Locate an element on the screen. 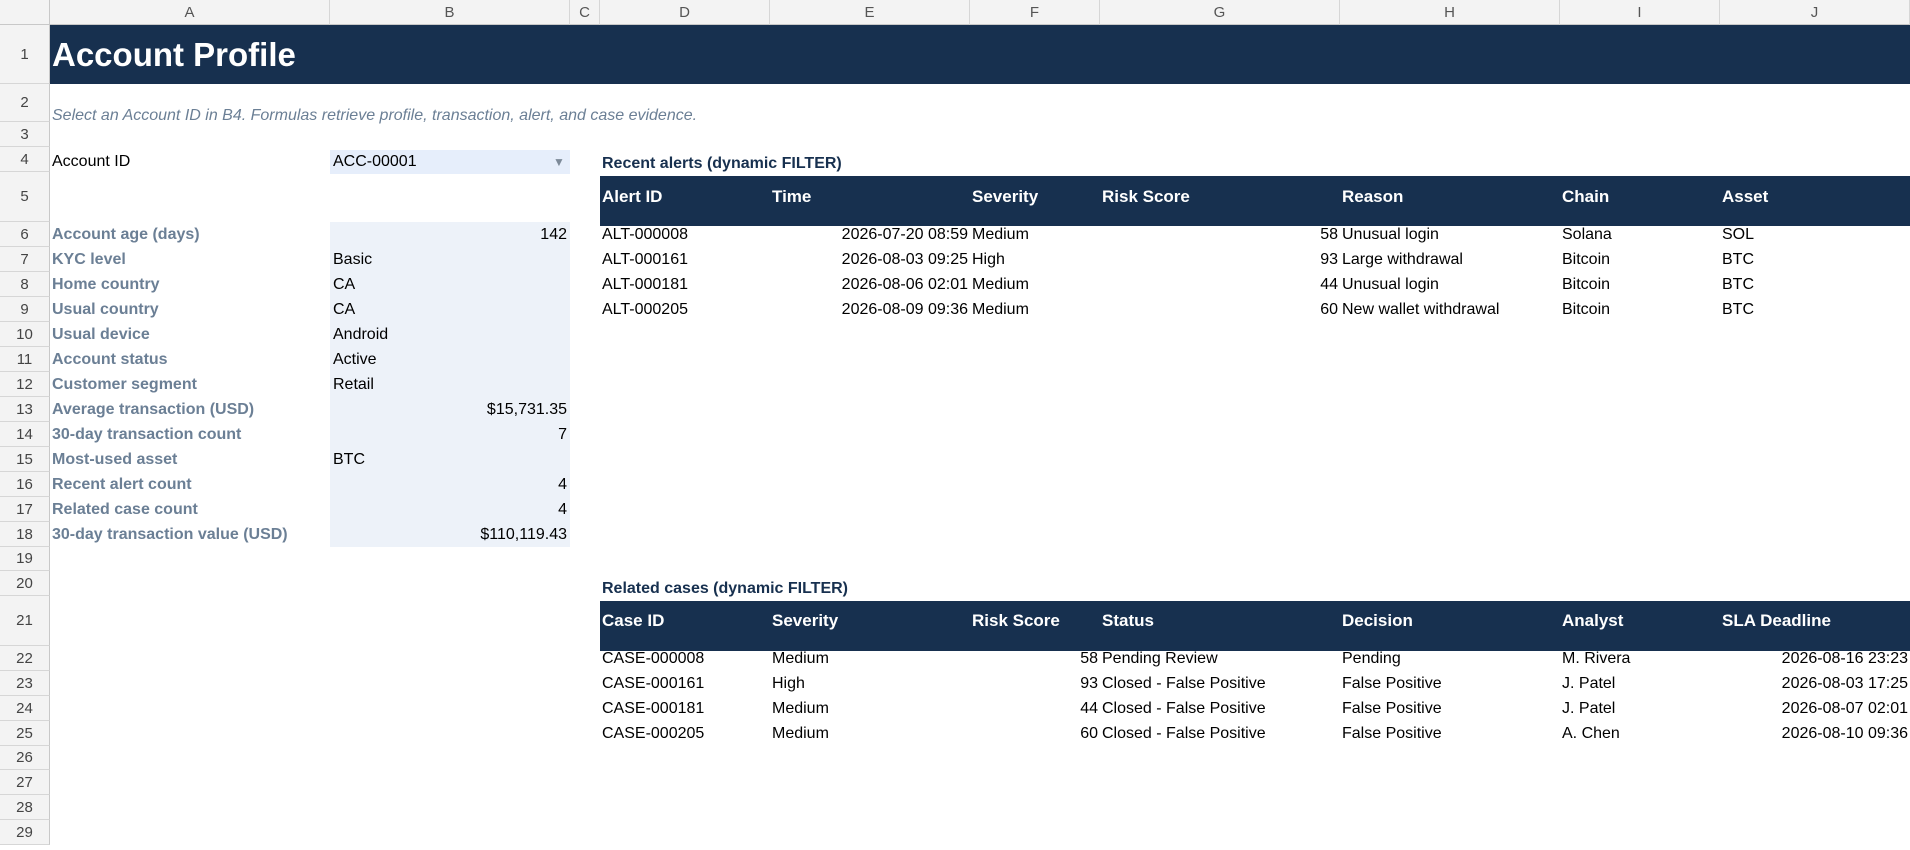 The image size is (1910, 850). row-header-25: 25 is located at coordinates (25, 733).